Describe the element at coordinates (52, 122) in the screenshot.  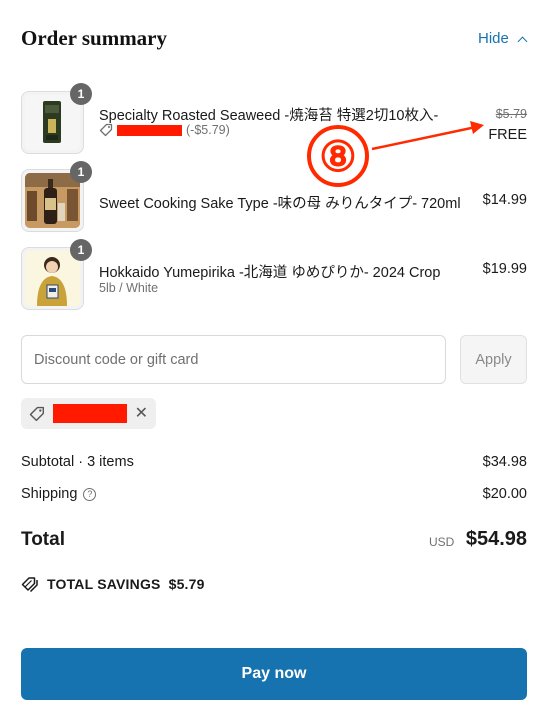
I see `seaweed-package-image` at that location.